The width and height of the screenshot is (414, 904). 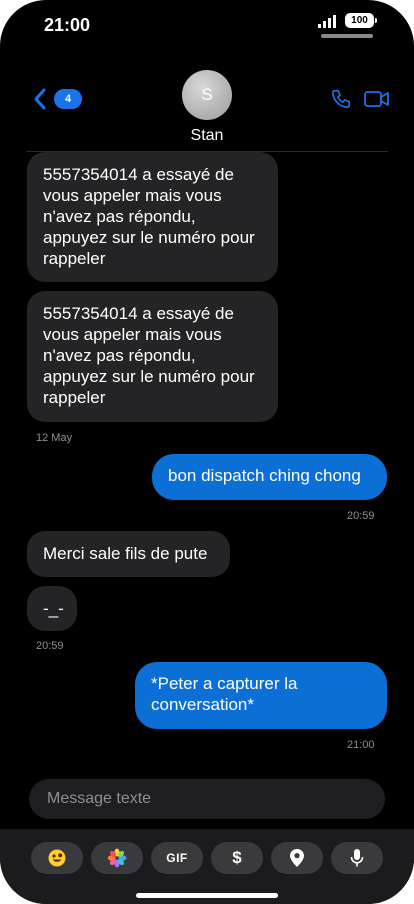 I want to click on message-date: 12 May, so click(x=54, y=438).